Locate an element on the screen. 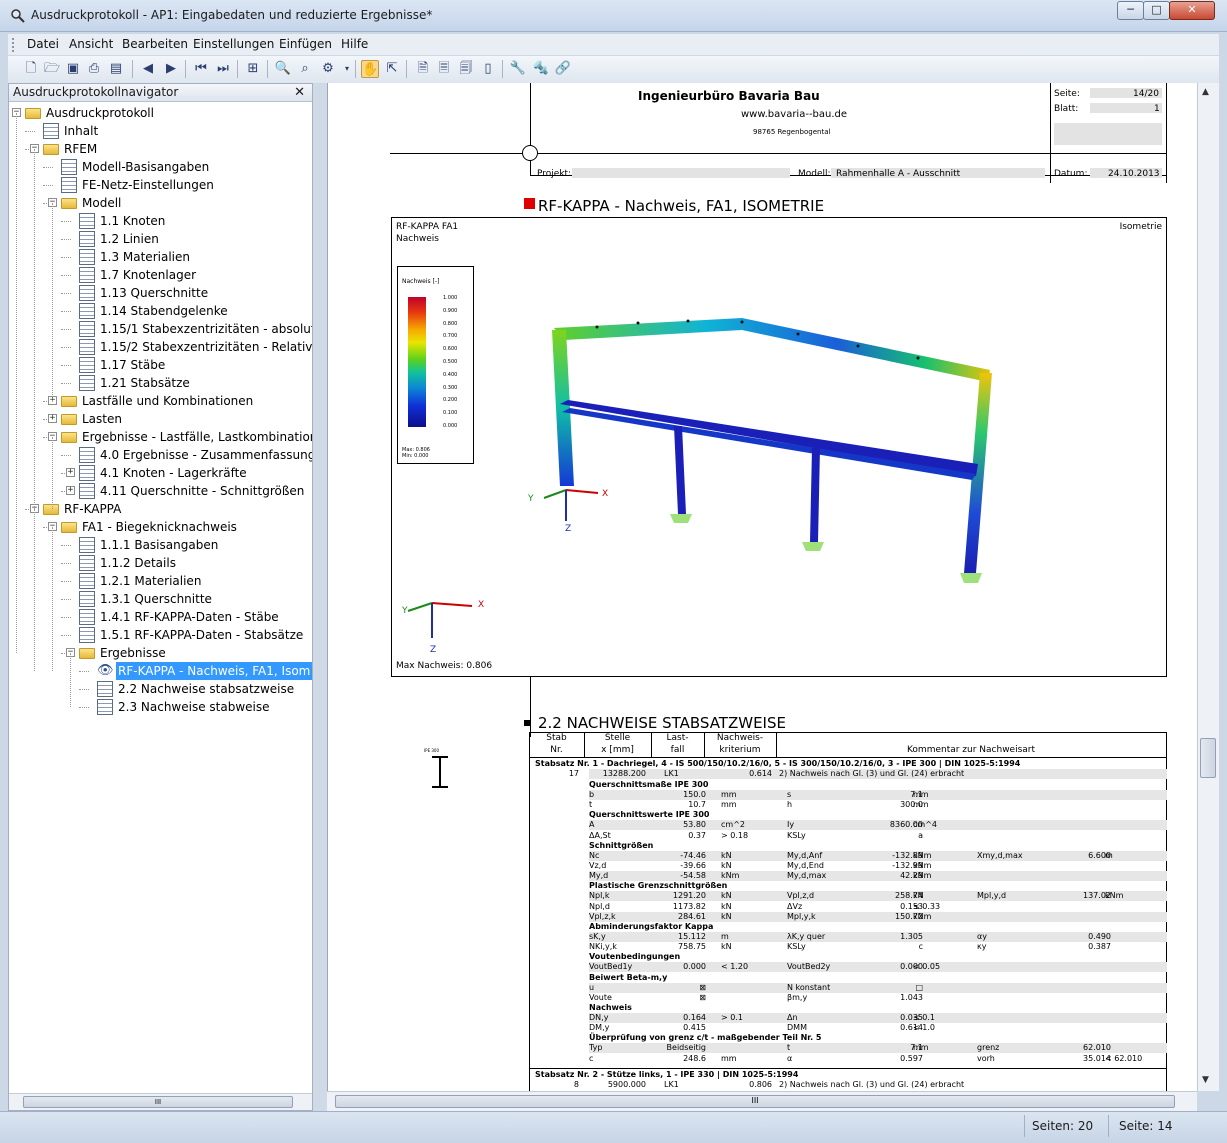  last-page-icon: ⏭ is located at coordinates (223, 69).